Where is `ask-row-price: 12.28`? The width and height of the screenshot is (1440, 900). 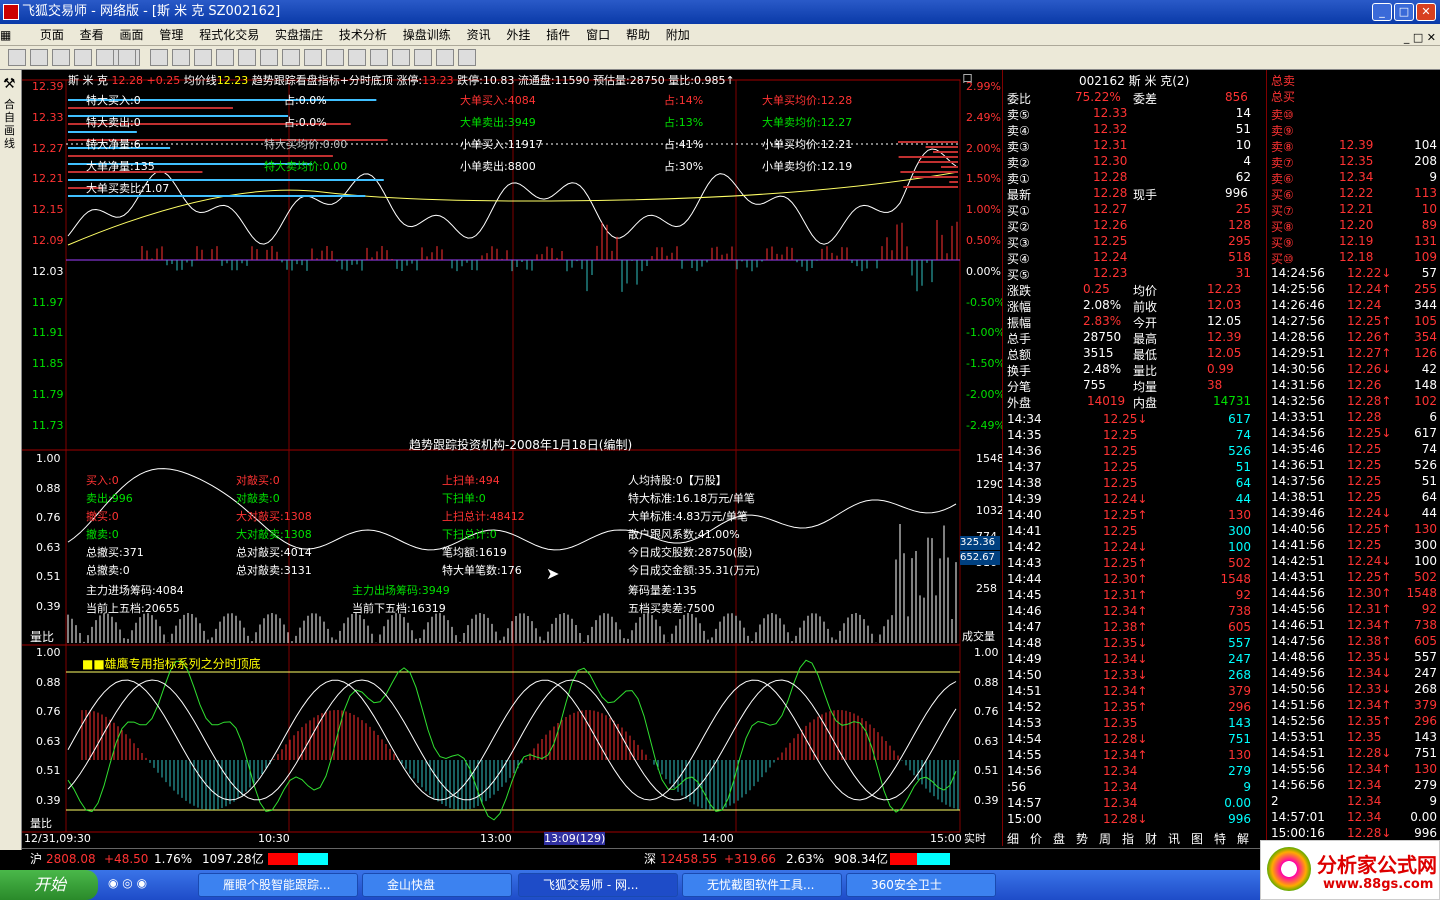 ask-row-price: 12.28 is located at coordinates (1110, 177).